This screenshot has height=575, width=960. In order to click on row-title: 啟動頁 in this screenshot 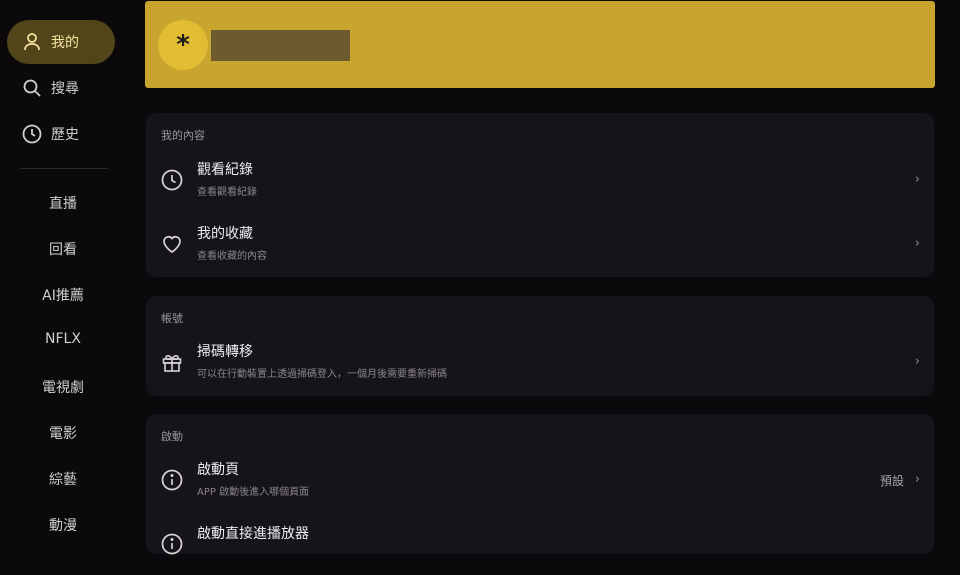, I will do `click(218, 470)`.